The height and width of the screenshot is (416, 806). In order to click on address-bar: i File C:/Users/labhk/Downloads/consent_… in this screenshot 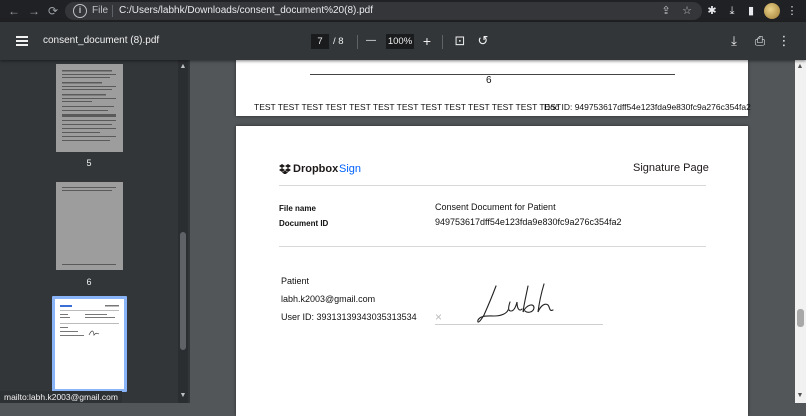, I will do `click(383, 11)`.